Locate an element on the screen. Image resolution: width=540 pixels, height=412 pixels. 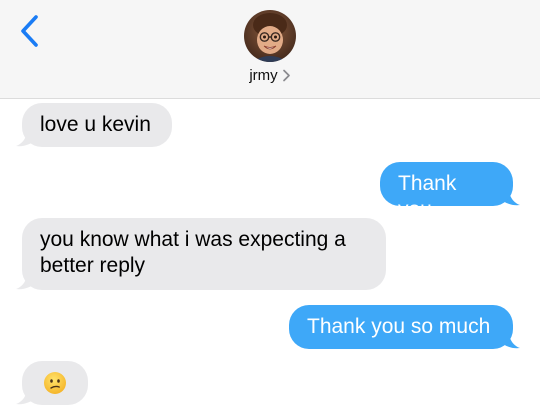
received-message: love u kevin is located at coordinates (97, 125).